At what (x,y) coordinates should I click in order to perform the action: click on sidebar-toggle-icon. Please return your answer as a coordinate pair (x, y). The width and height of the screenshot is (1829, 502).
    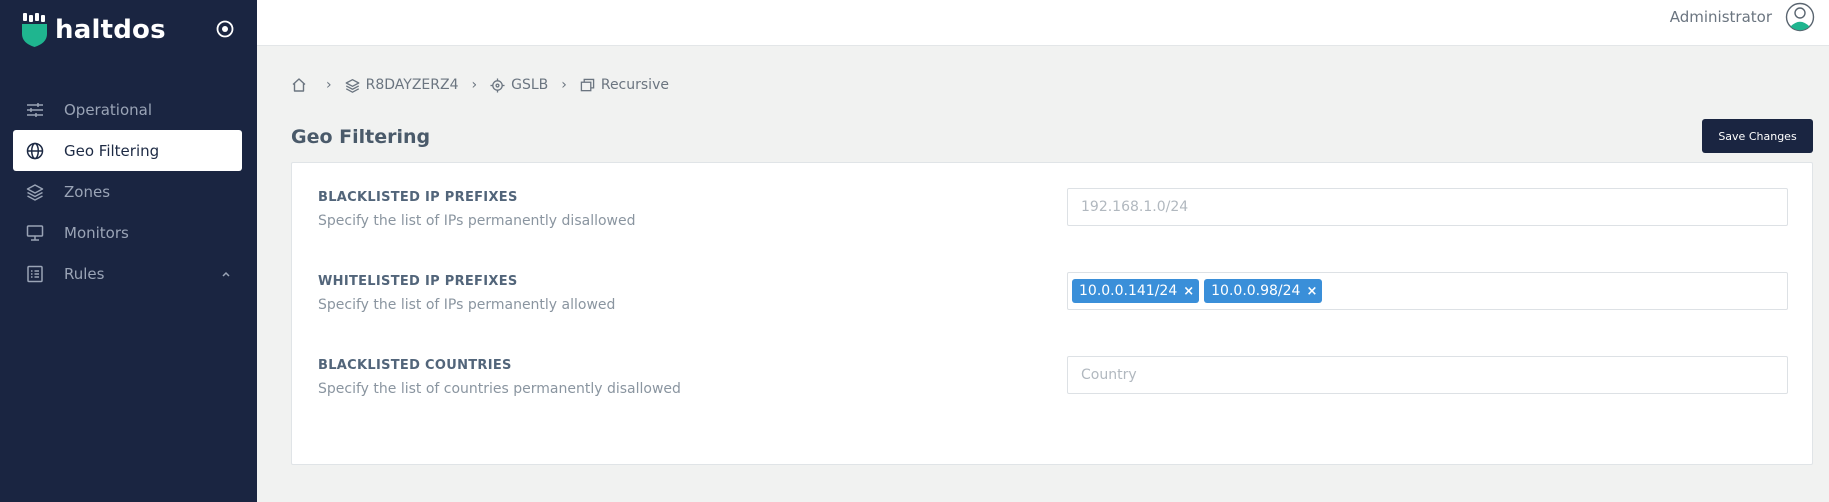
    Looking at the image, I should click on (225, 29).